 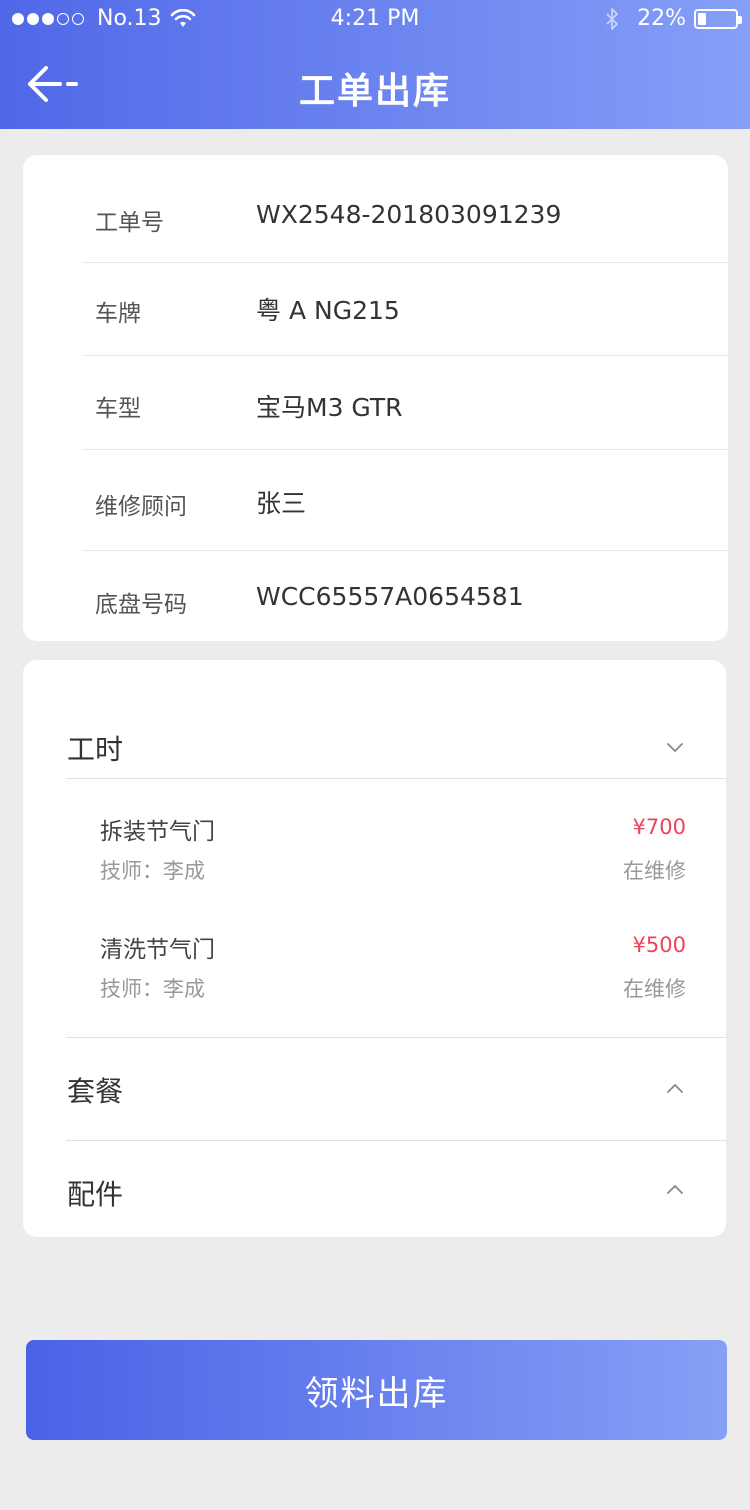 I want to click on advisor-label: 维修顾问, so click(x=141, y=507).